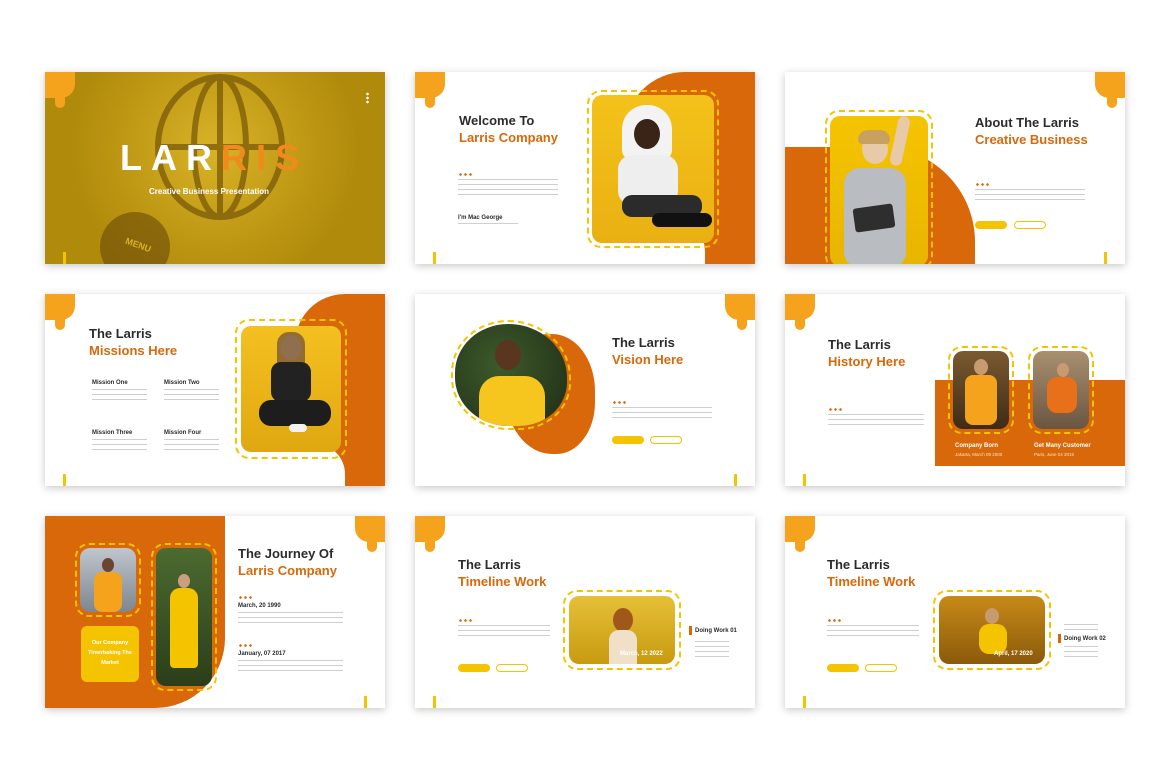 This screenshot has width=1170, height=780. Describe the element at coordinates (110, 653) in the screenshot. I see `company-badge-text: Our Company Timerbaking The Market` at that location.